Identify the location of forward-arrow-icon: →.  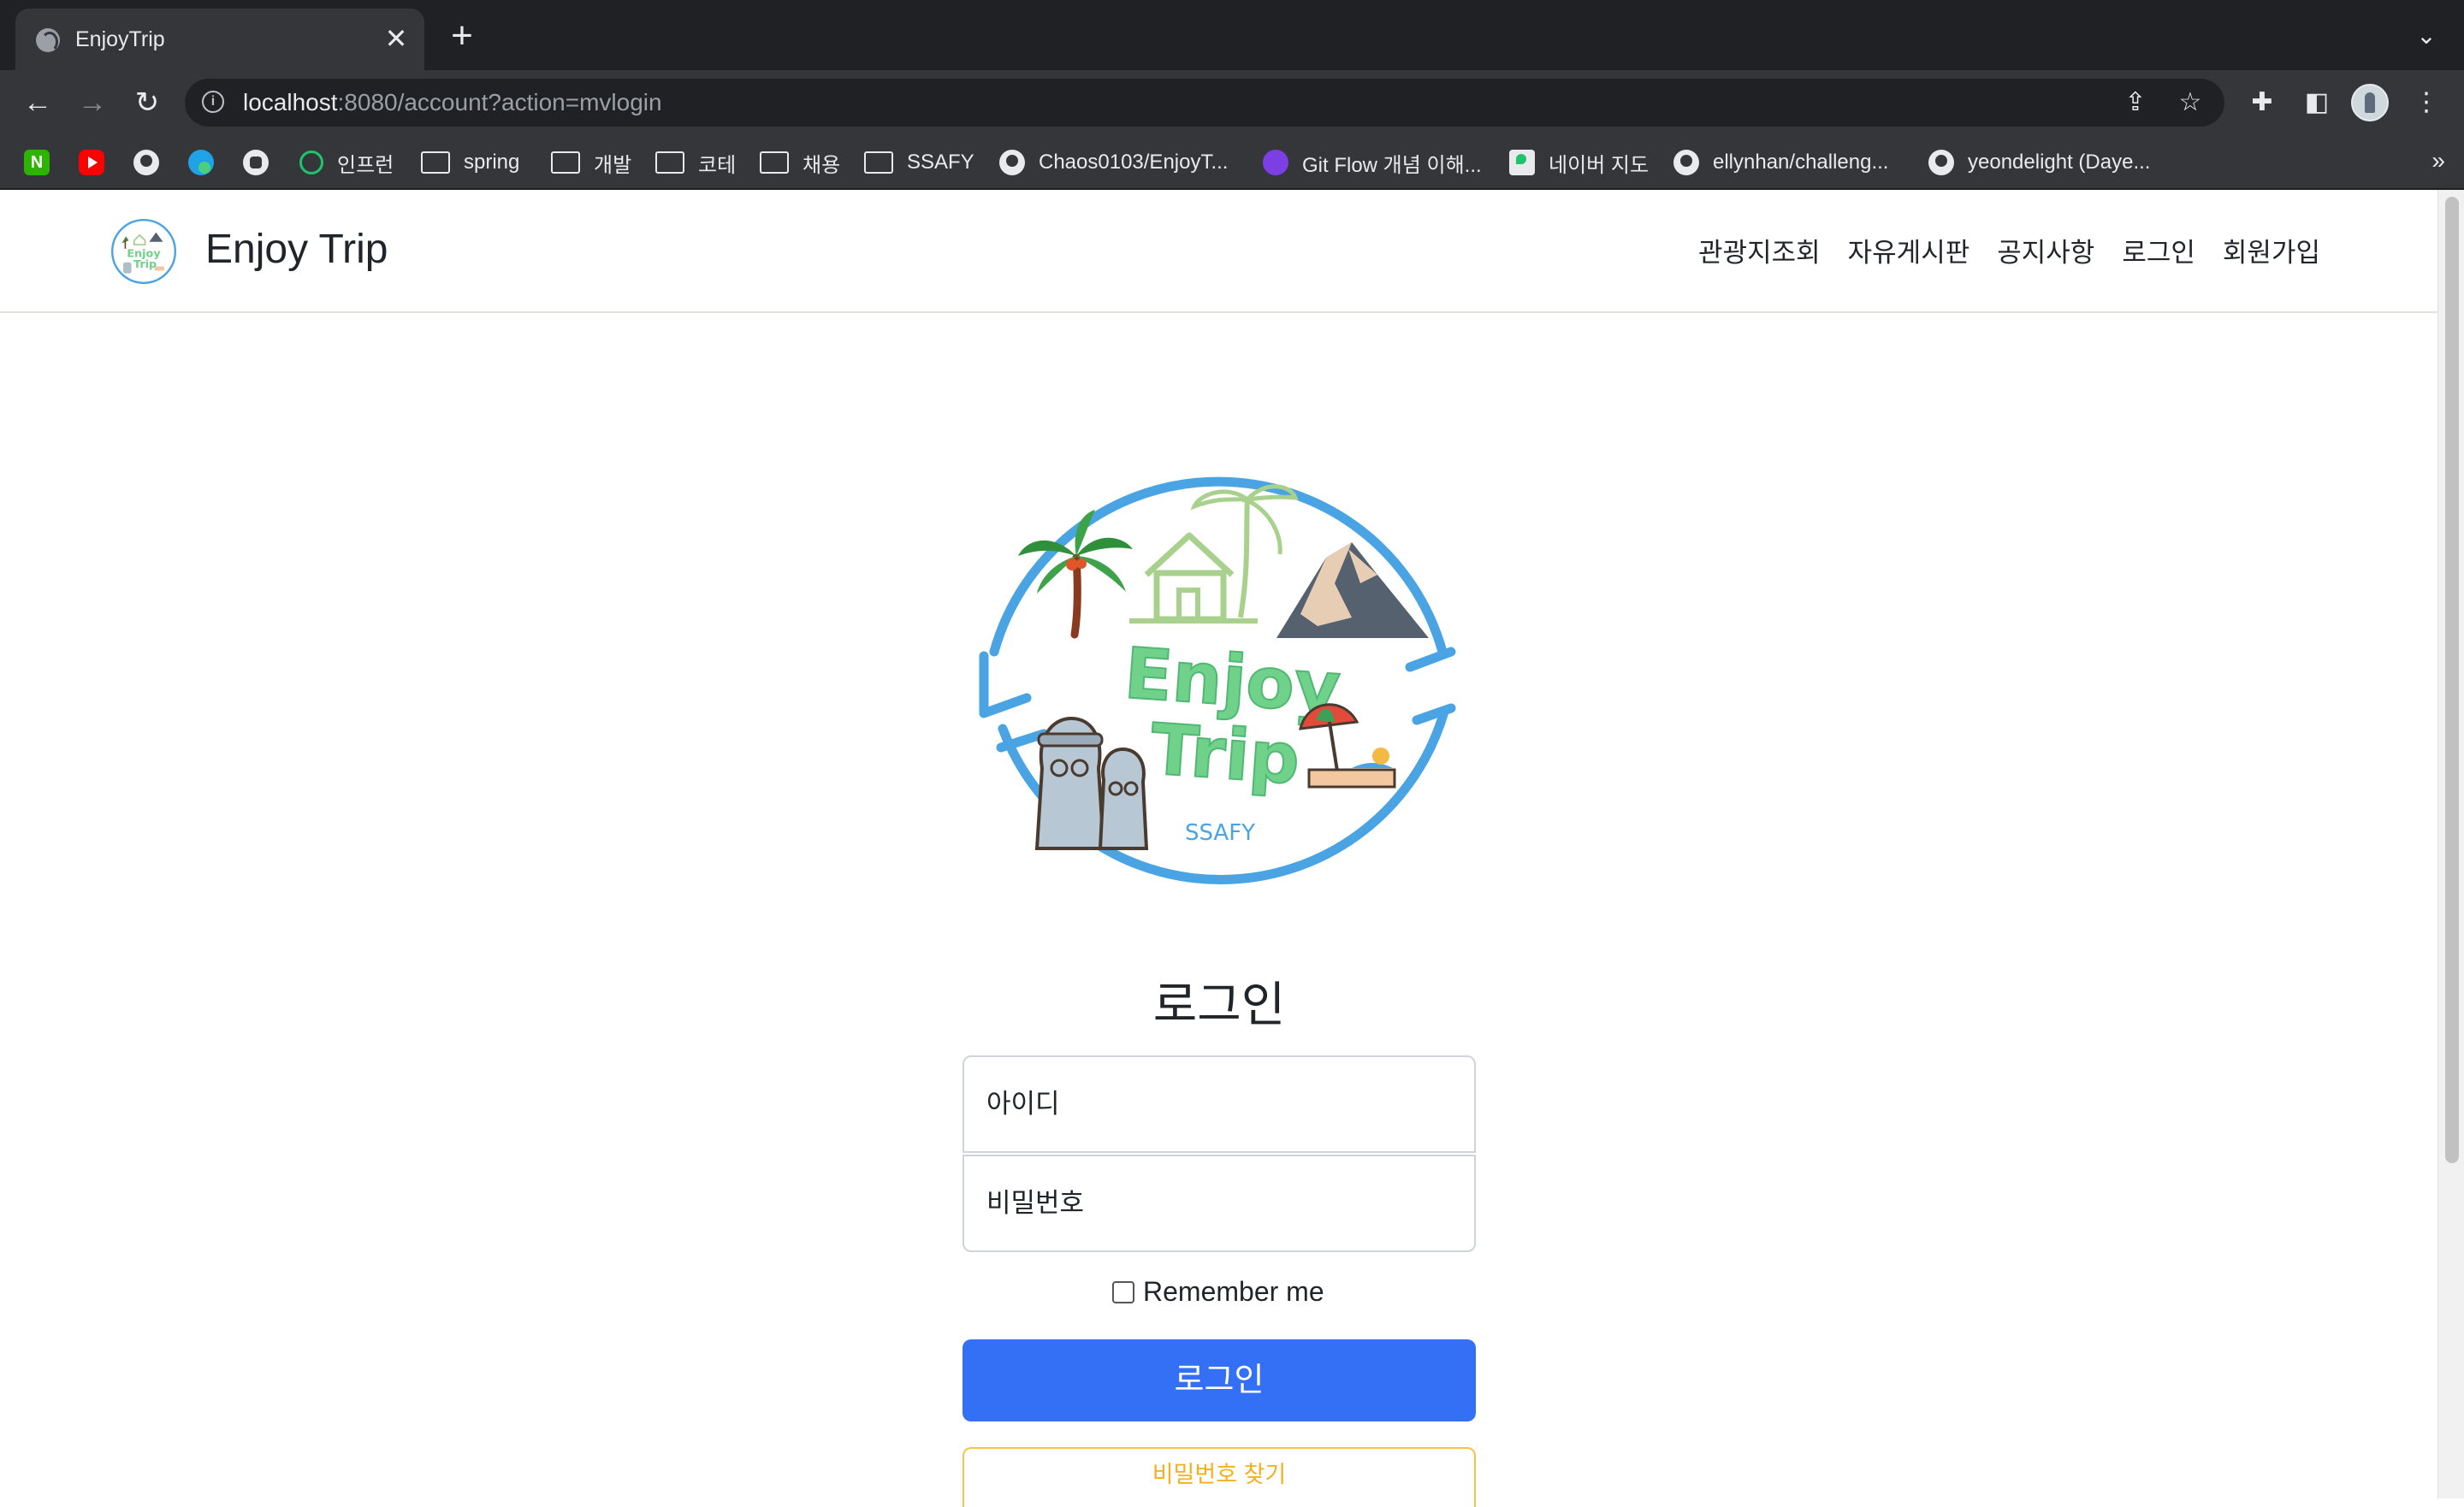
(92, 102).